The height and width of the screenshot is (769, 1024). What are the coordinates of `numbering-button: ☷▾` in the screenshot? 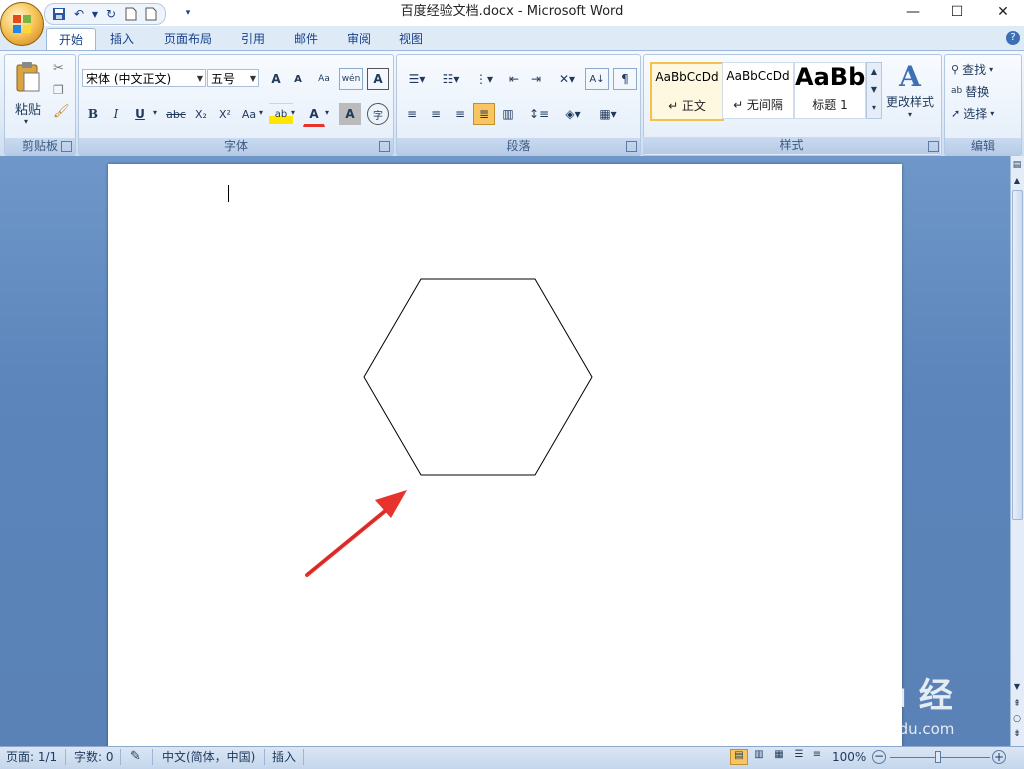 It's located at (451, 79).